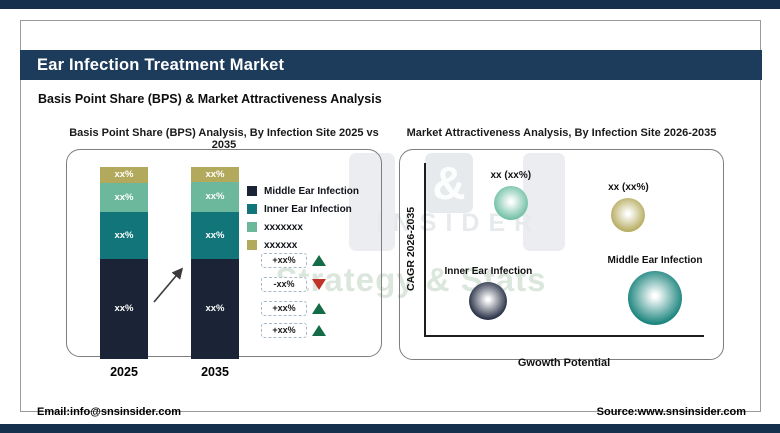 The image size is (780, 433). I want to click on year-label-2035: 2035, so click(215, 372).